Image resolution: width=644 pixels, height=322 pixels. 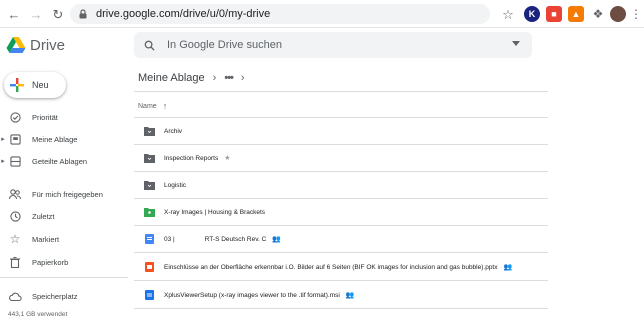 What do you see at coordinates (149, 239) in the screenshot?
I see `doc-file-icon` at bounding box center [149, 239].